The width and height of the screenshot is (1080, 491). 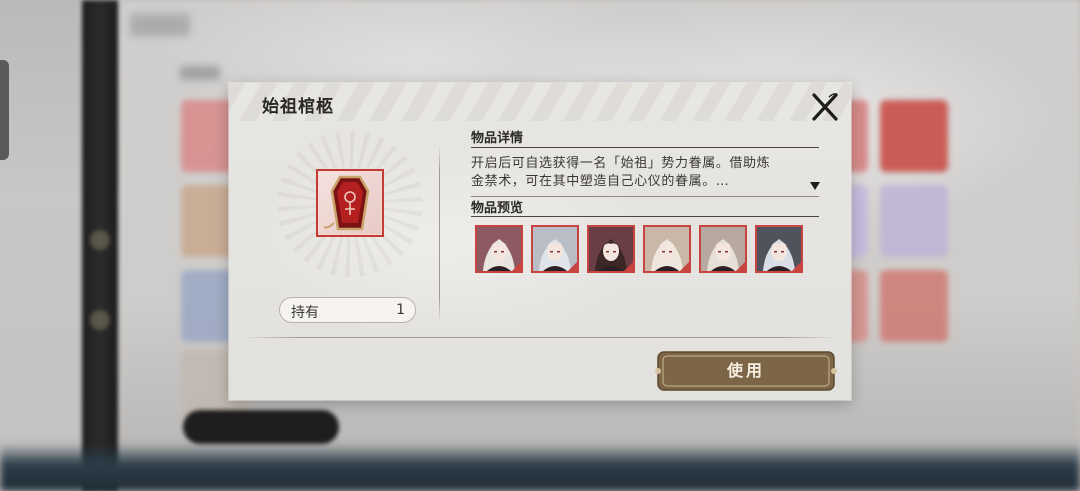 I want to click on details-underline, so click(x=645, y=147).